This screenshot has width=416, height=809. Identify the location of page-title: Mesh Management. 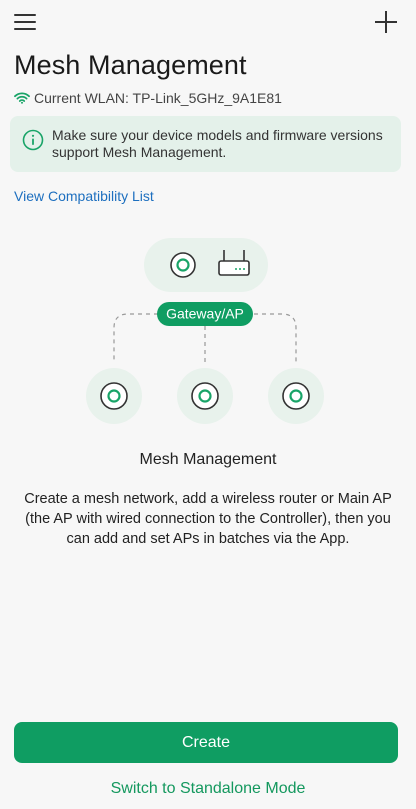
(130, 65).